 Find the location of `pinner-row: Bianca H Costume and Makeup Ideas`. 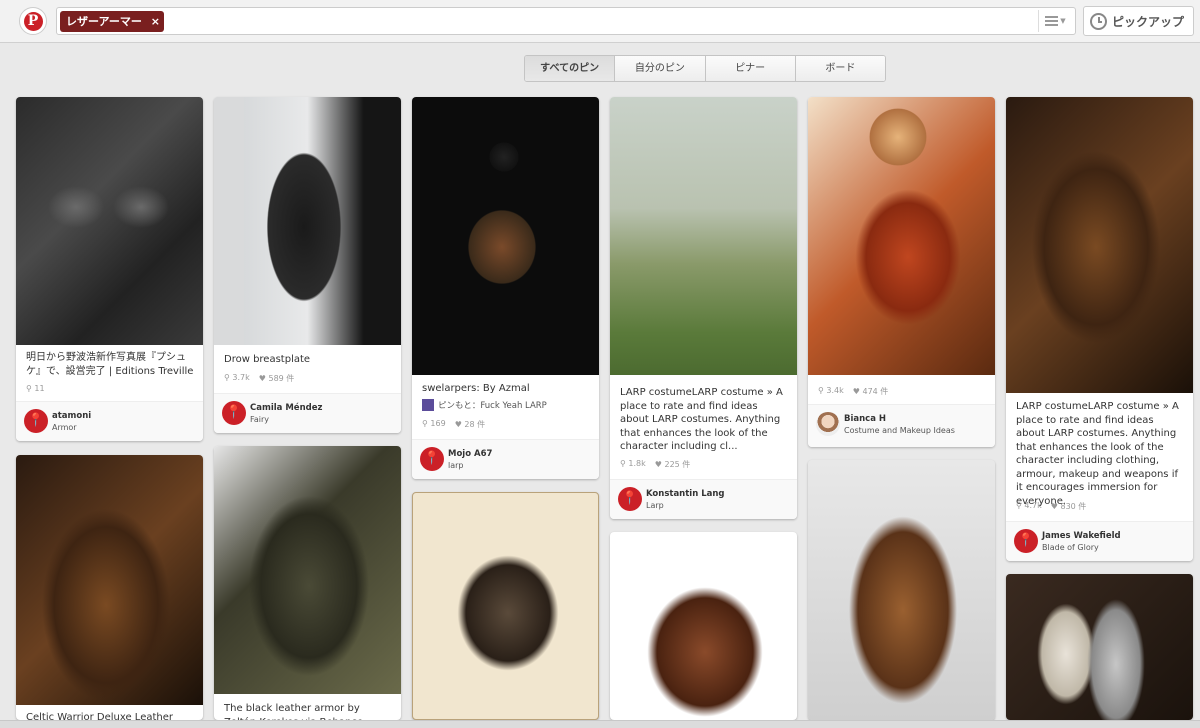

pinner-row: Bianca H Costume and Makeup Ideas is located at coordinates (901, 425).